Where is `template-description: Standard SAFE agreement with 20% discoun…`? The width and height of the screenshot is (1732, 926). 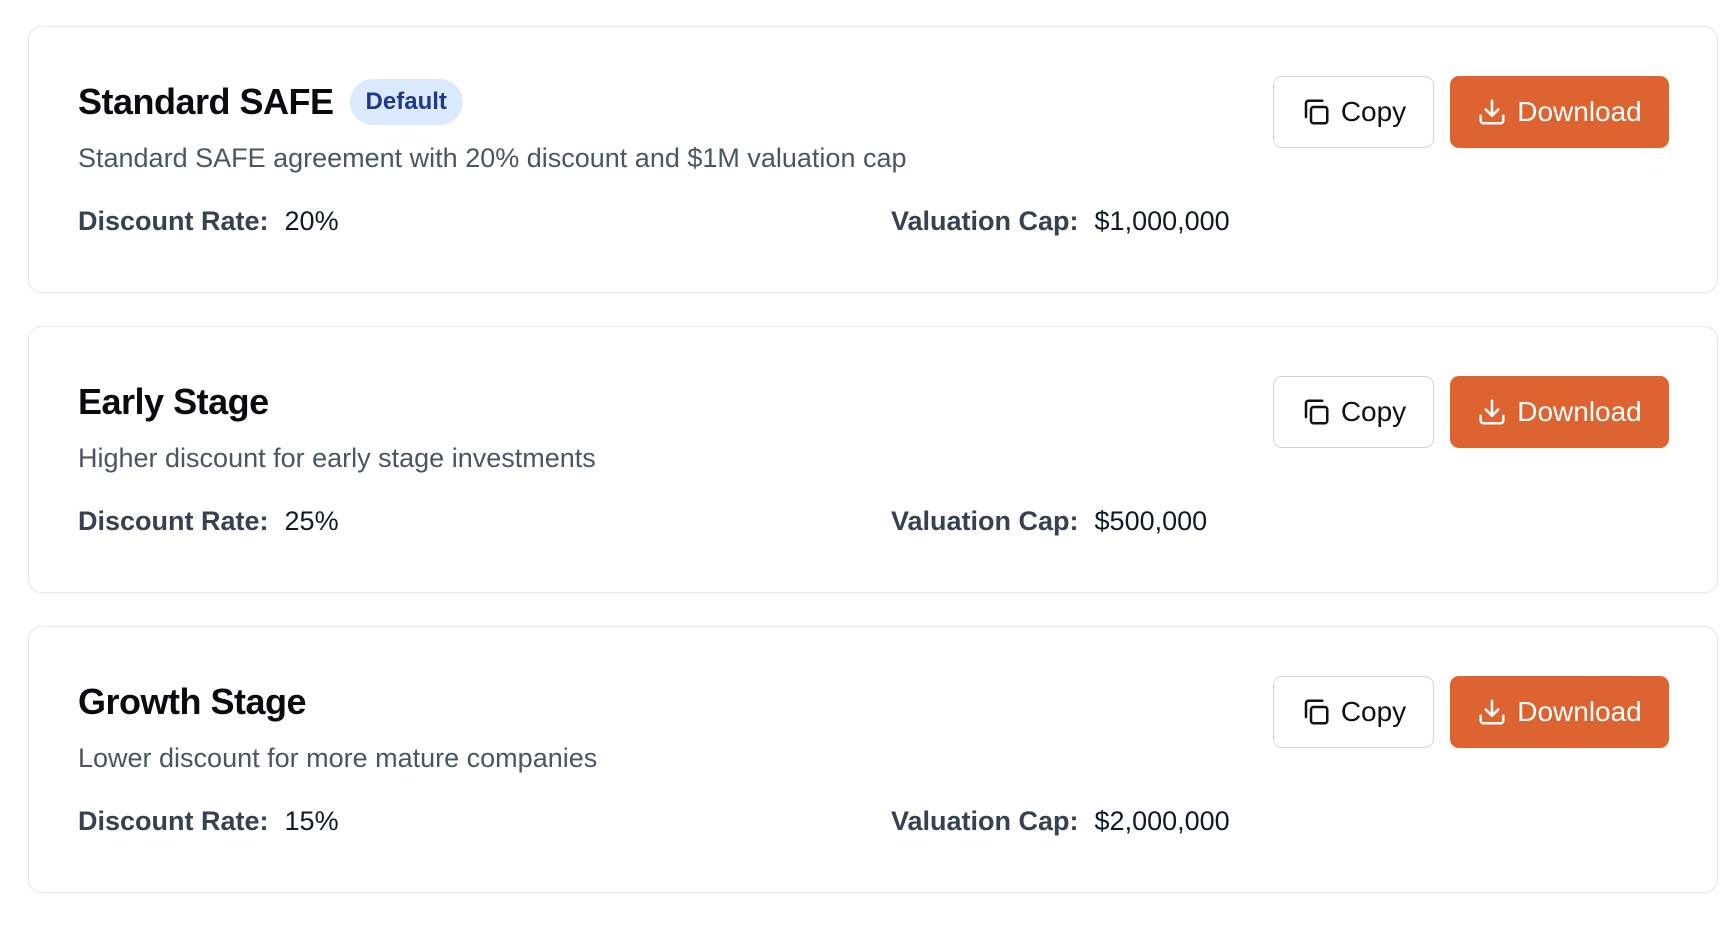
template-description: Standard SAFE agreement with 20% discoun… is located at coordinates (492, 158).